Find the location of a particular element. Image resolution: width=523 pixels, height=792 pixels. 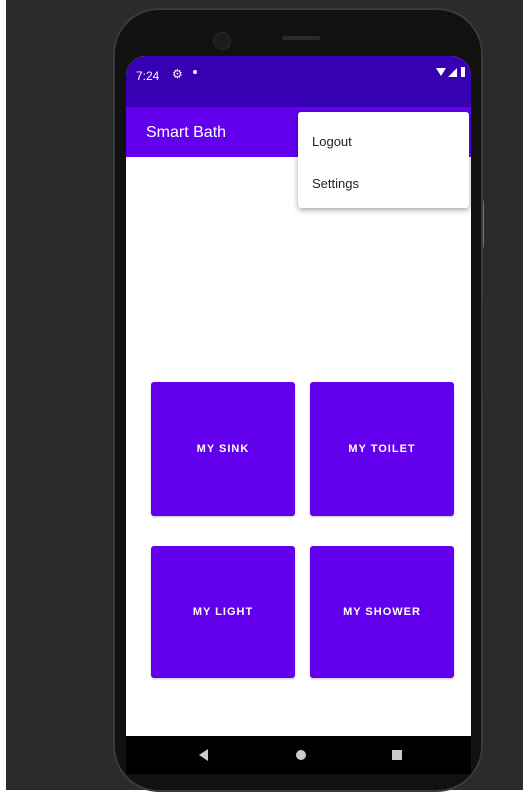

back-icon is located at coordinates (203, 755).